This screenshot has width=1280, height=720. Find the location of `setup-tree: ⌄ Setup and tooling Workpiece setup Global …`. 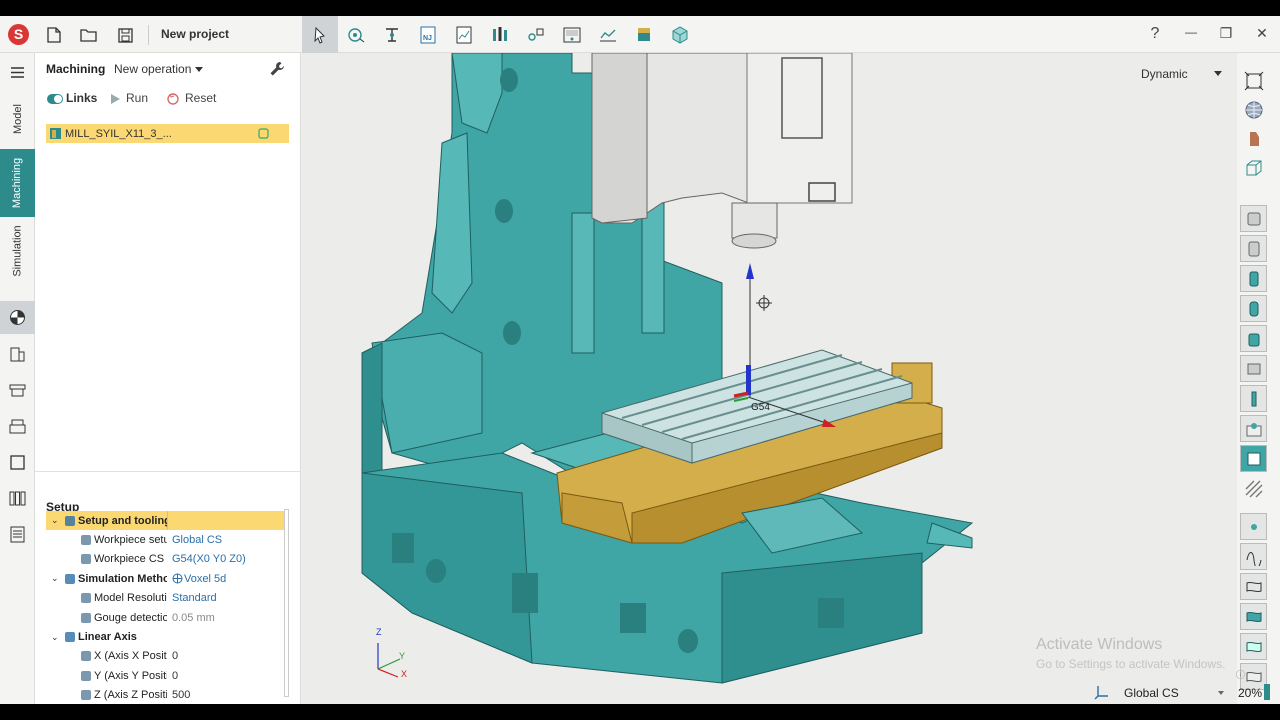

setup-tree: ⌄ Setup and tooling Workpiece setup Global … is located at coordinates (167, 607).